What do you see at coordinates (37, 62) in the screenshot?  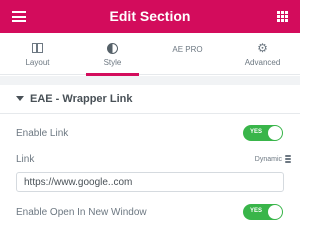 I see `tab-label: Layout` at bounding box center [37, 62].